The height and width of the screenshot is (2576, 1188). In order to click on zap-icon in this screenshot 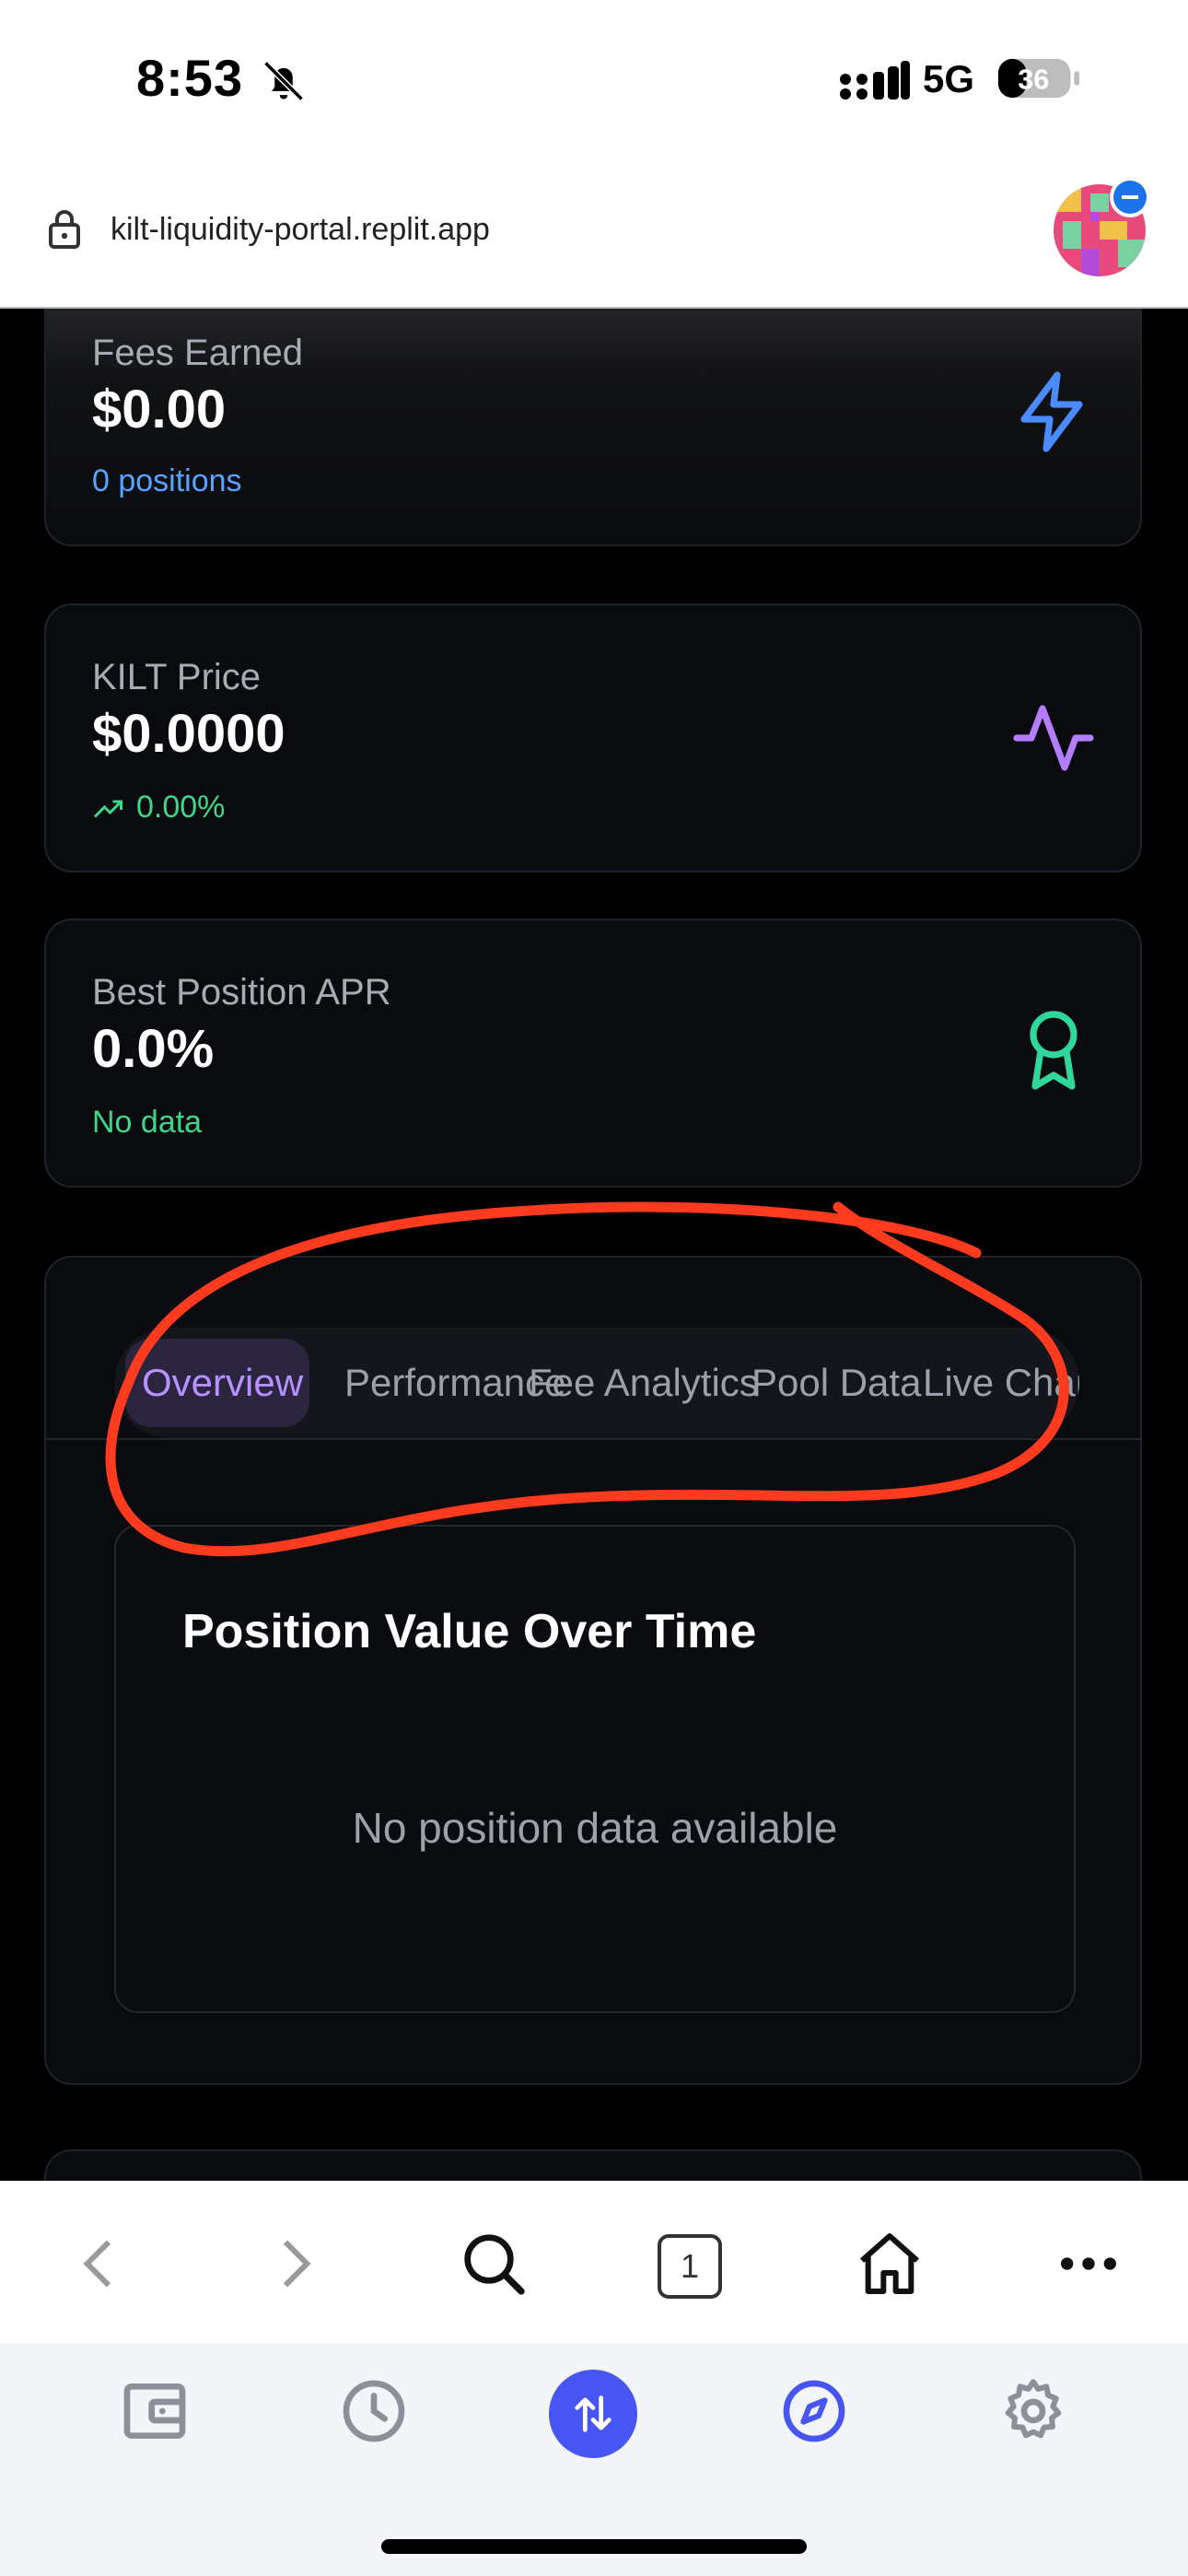, I will do `click(1051, 411)`.